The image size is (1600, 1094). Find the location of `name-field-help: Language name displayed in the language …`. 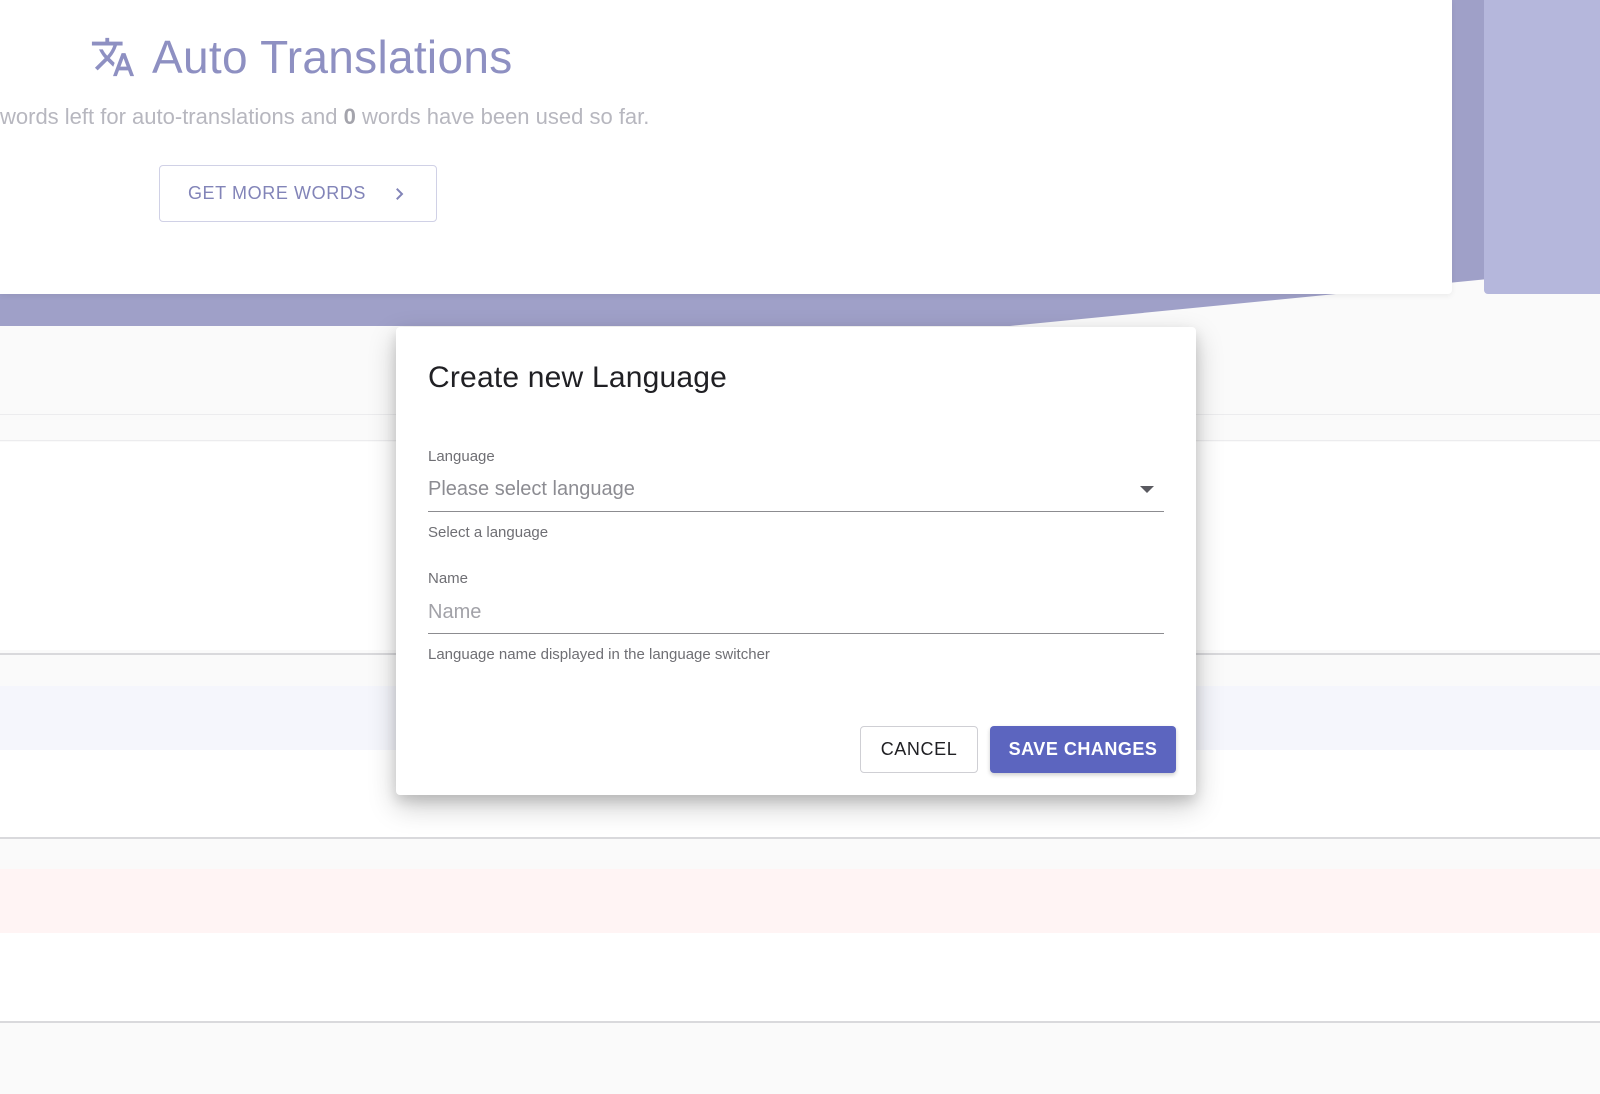

name-field-help: Language name displayed in the language … is located at coordinates (599, 654).